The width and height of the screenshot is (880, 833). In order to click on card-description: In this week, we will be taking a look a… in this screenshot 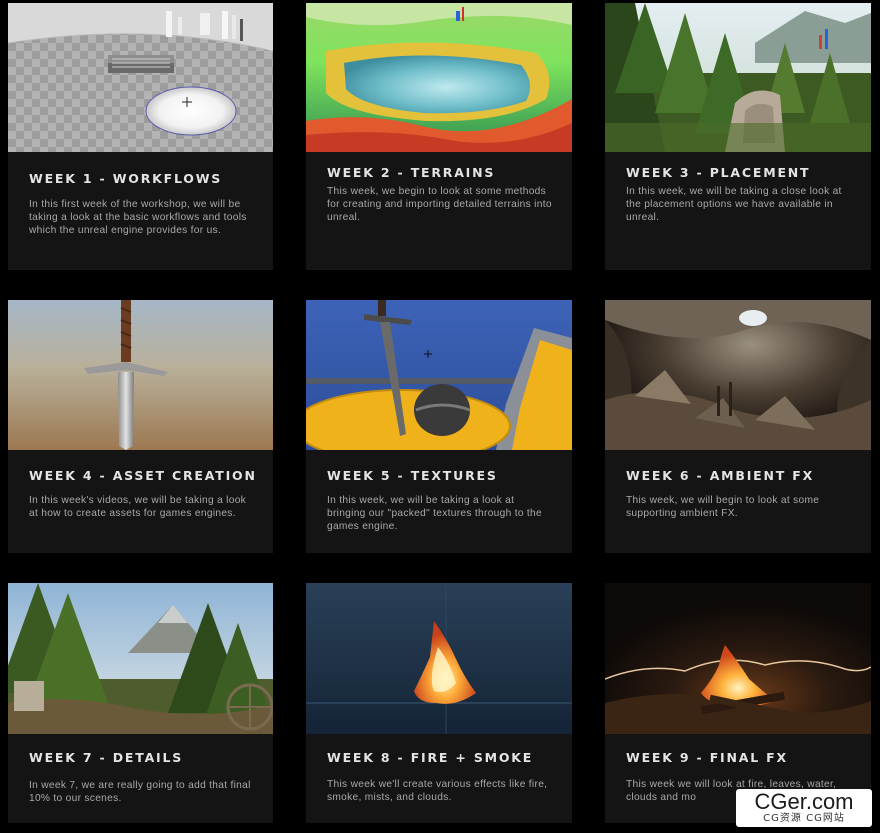, I will do `click(434, 513)`.